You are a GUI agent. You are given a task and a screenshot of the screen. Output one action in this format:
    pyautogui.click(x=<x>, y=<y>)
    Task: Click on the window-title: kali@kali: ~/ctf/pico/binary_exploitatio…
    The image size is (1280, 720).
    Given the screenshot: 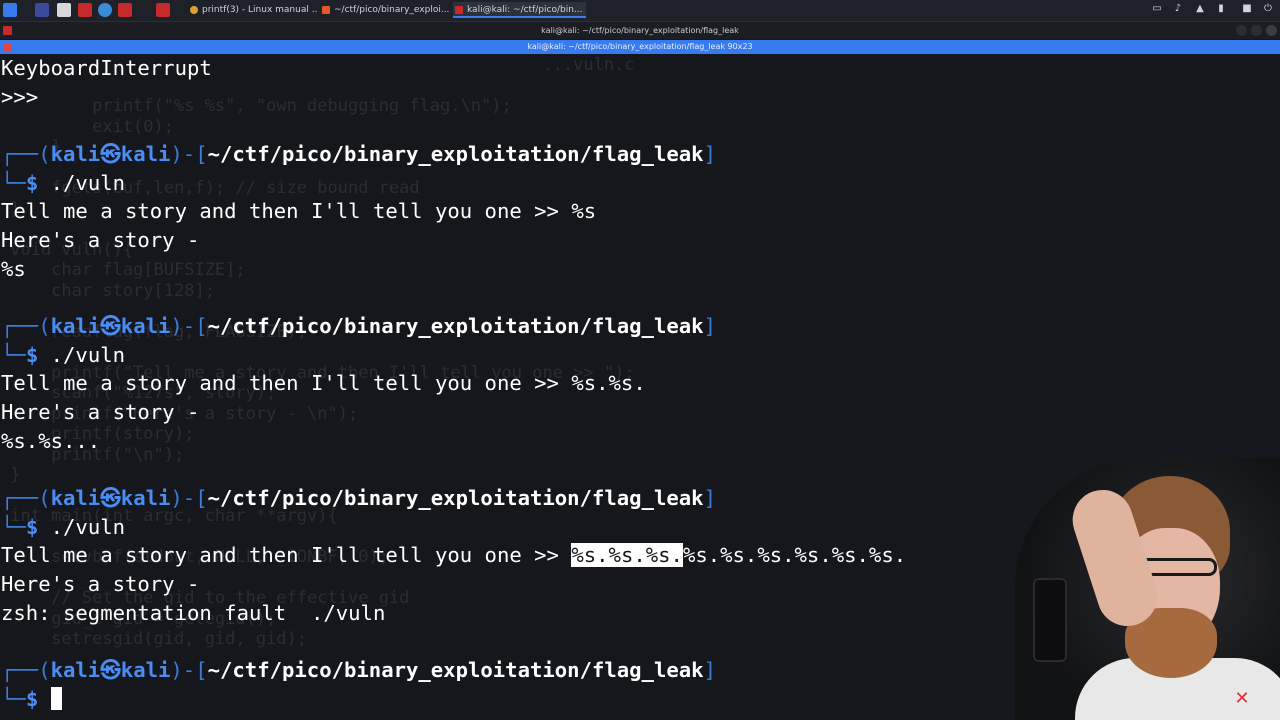 What is the action you would take?
    pyautogui.click(x=640, y=30)
    